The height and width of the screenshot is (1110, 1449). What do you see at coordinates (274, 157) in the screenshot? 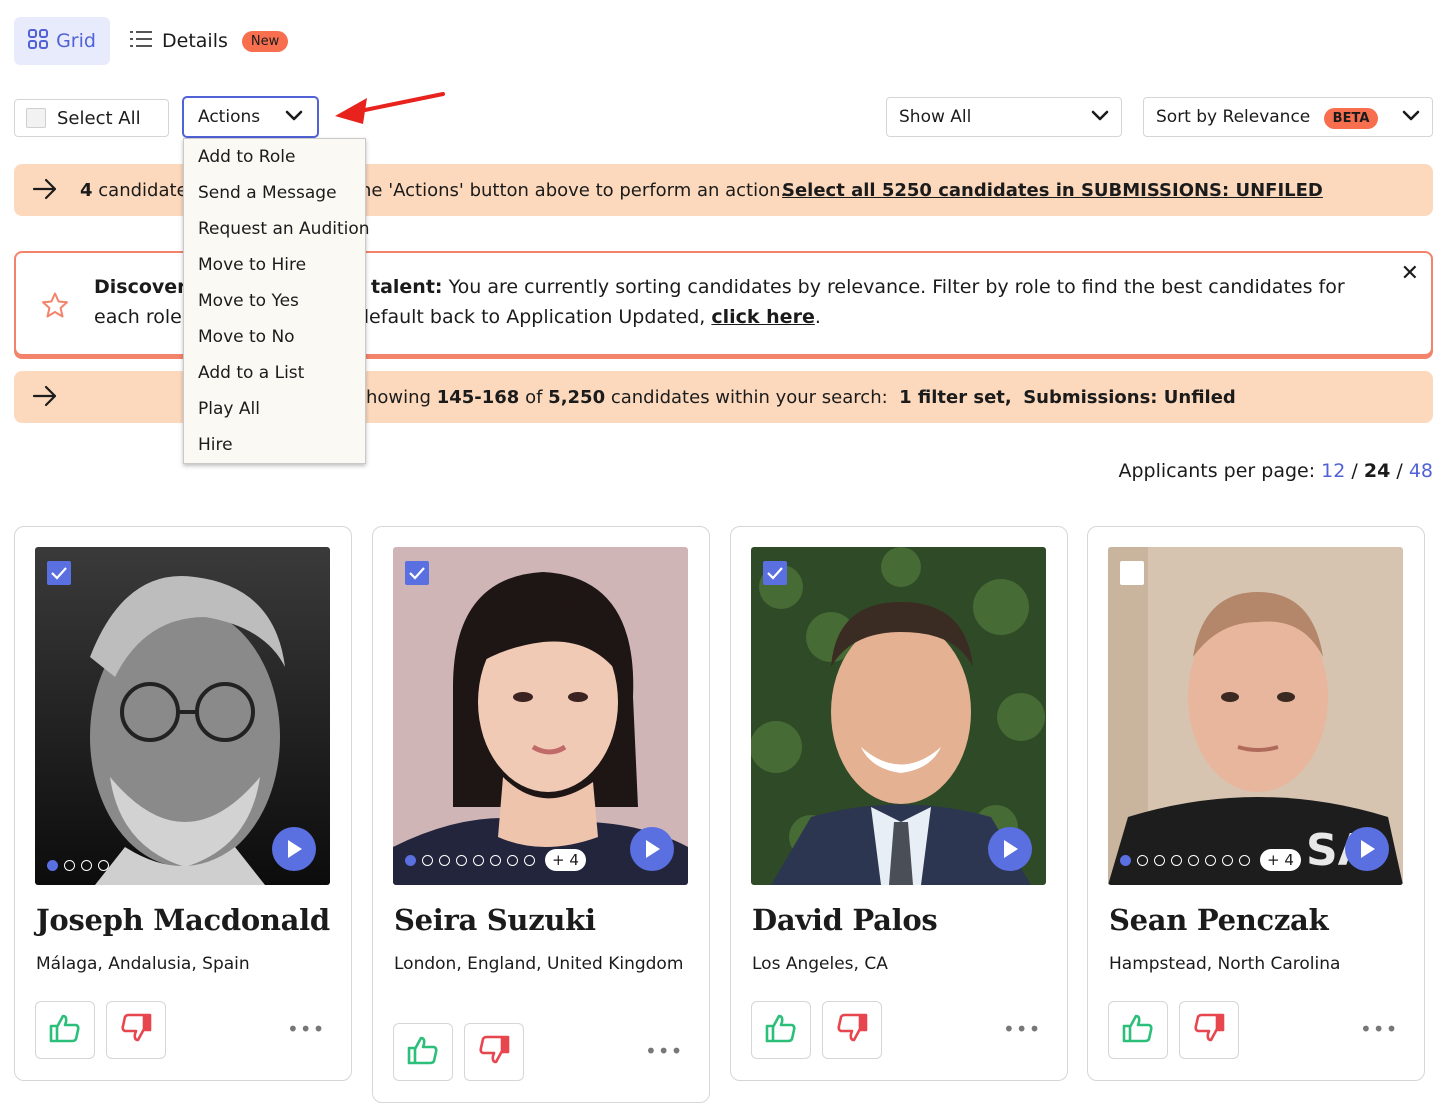
I see `menu-item-add-to-role: Add to Role` at bounding box center [274, 157].